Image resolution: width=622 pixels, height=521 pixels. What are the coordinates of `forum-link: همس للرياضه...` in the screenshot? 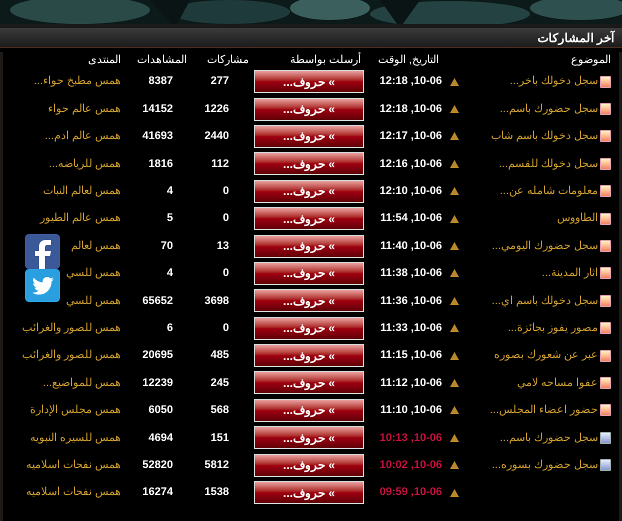 It's located at (66, 164).